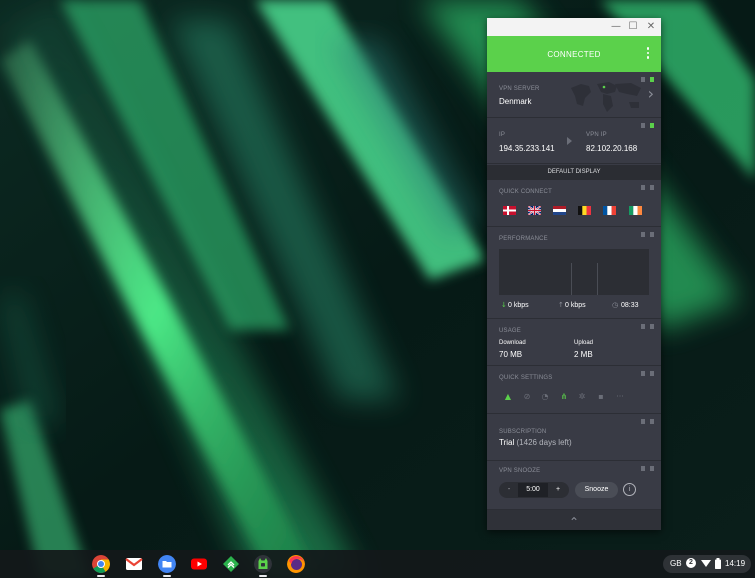 The image size is (755, 578). I want to click on download-usage-label: Download, so click(512, 343).